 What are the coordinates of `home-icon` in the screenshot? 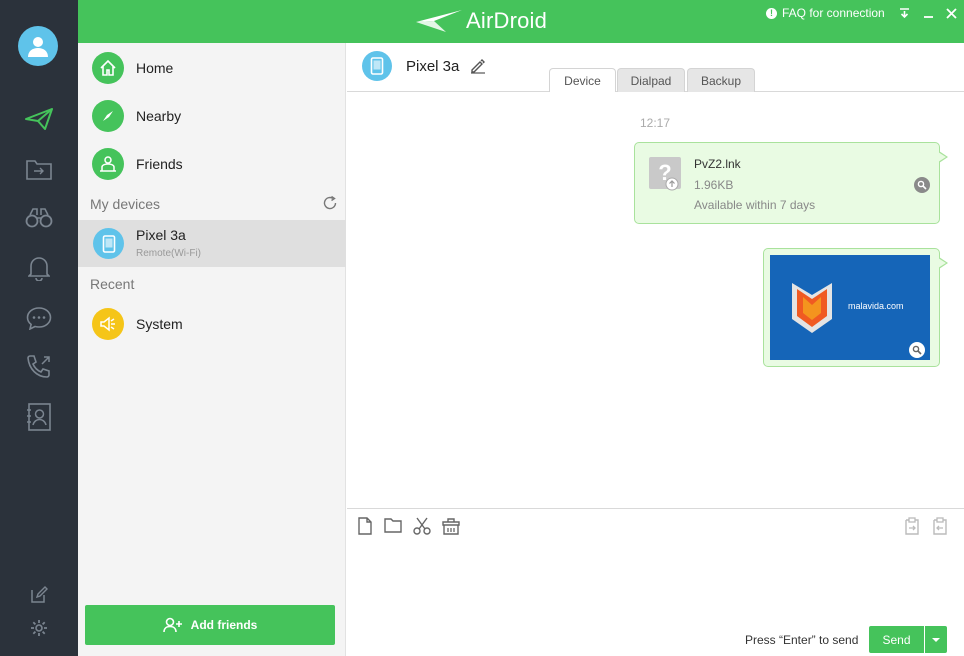 It's located at (108, 67).